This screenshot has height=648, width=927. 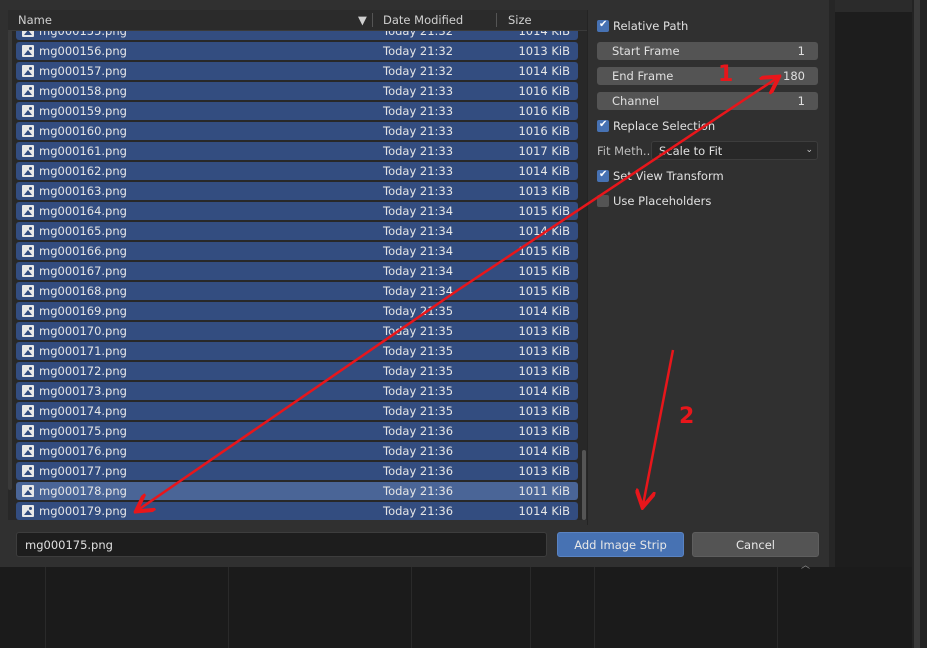 I want to click on annotation-label-1: 1, so click(x=726, y=74).